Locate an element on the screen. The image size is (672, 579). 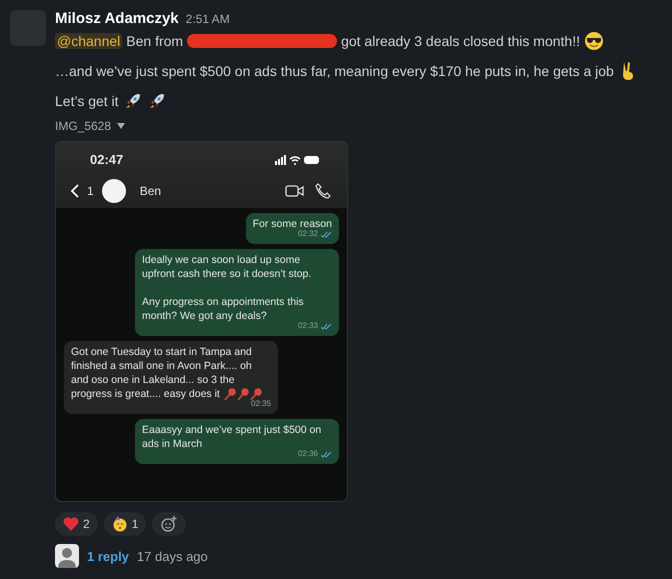
last-reply-time: 17 days ago is located at coordinates (172, 556).